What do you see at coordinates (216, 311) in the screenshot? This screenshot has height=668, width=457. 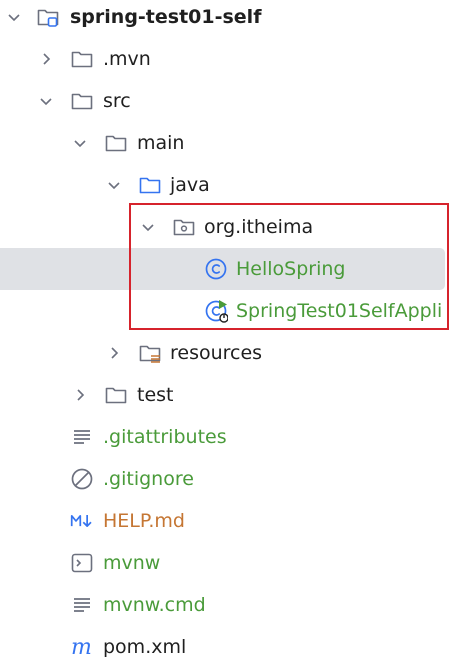 I see `spring-boot-app-icon` at bounding box center [216, 311].